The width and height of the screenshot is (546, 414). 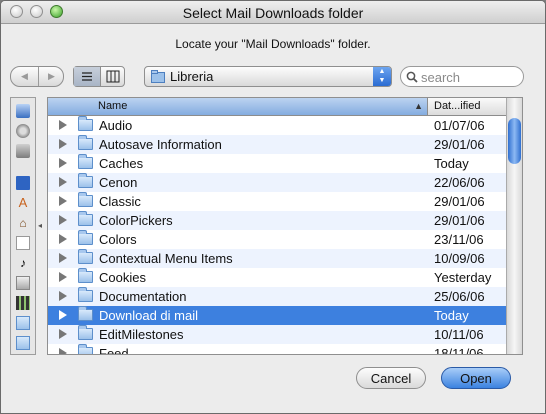 I want to click on date-column-header: Dat...ified, so click(x=467, y=106).